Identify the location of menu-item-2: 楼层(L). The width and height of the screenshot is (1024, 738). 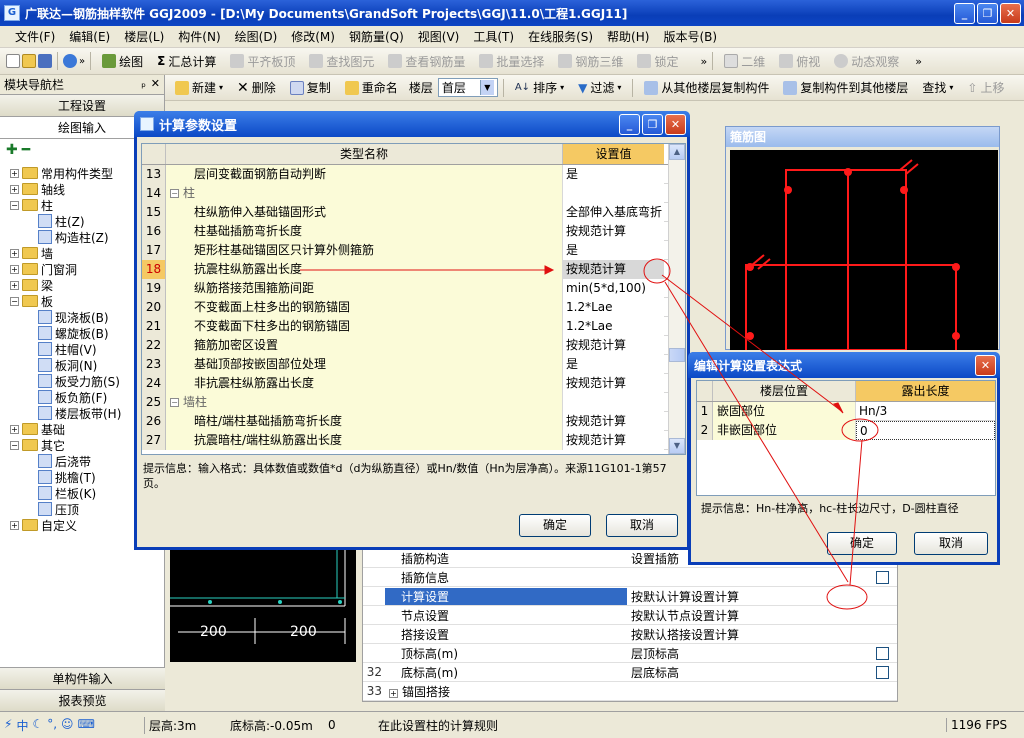
(144, 36).